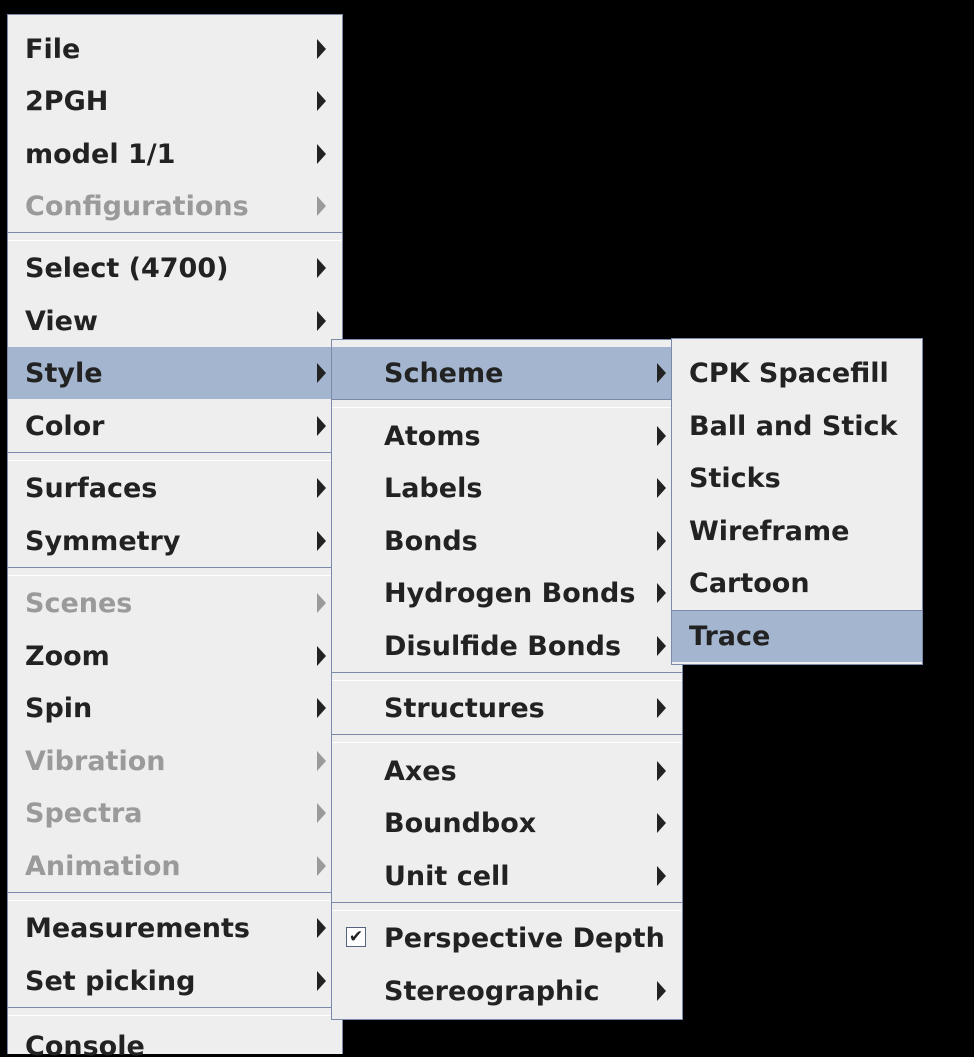 This screenshot has height=1057, width=974. What do you see at coordinates (464, 708) in the screenshot?
I see `menu-item-label: Structures` at bounding box center [464, 708].